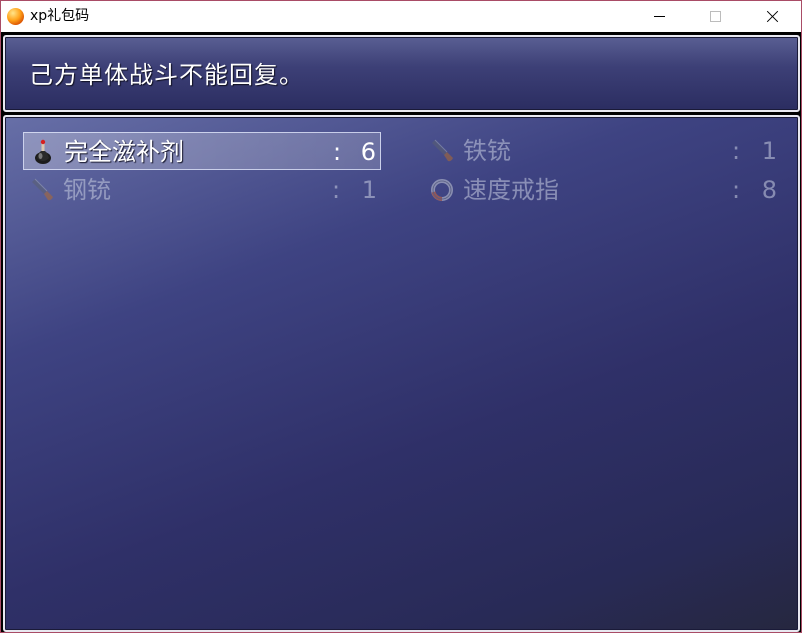 This screenshot has width=802, height=633. Describe the element at coordinates (660, 16) in the screenshot. I see `minimize-button` at that location.